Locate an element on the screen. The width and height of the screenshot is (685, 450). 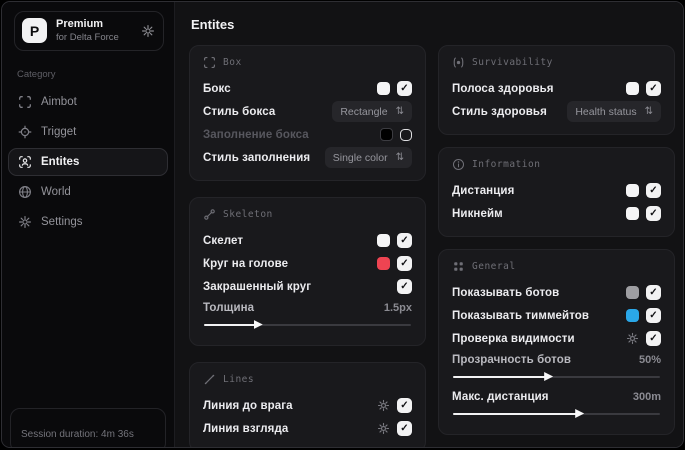
panel-information: Information Дистанция Никнейм is located at coordinates (556, 192).